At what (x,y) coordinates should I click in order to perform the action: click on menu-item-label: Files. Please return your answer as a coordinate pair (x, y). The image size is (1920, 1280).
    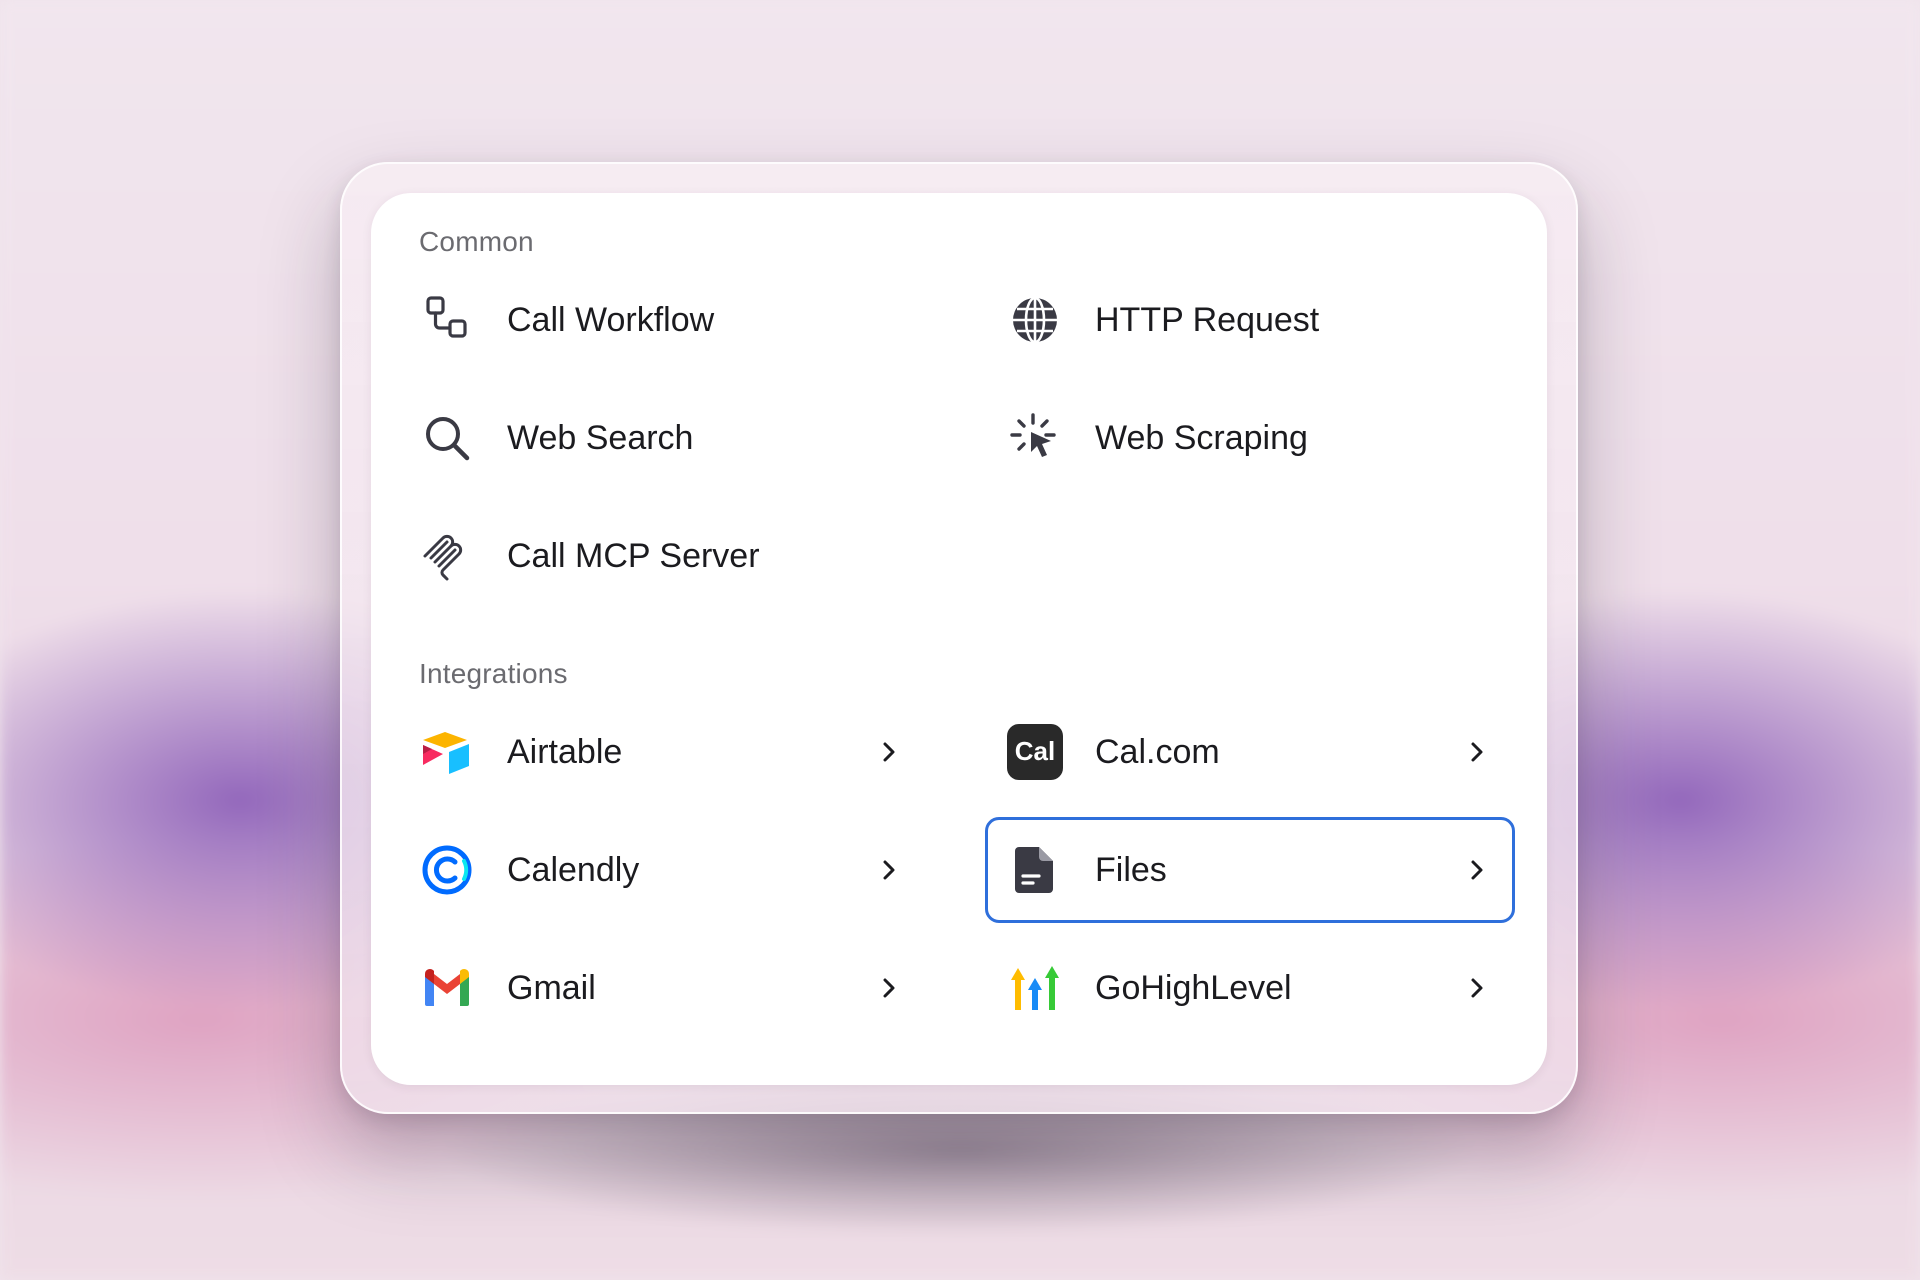
    Looking at the image, I should click on (1131, 870).